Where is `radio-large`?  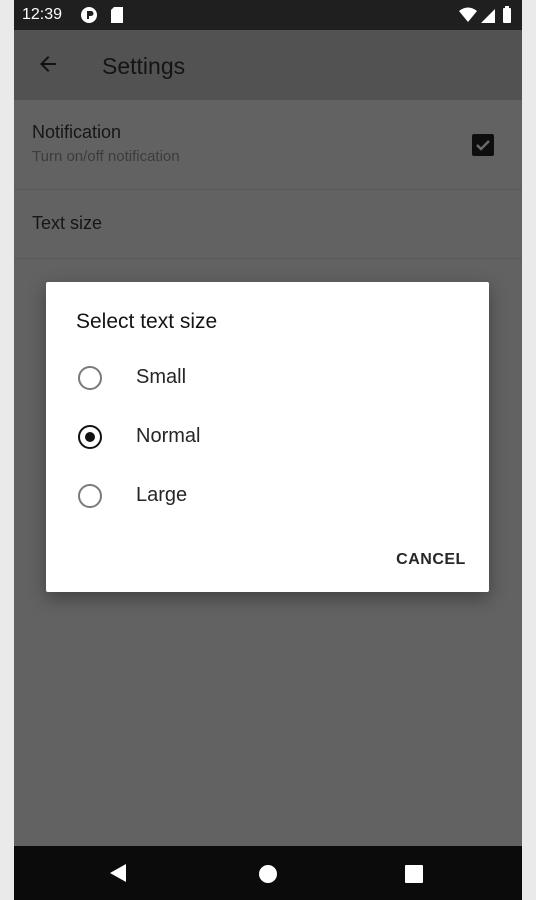 radio-large is located at coordinates (90, 496).